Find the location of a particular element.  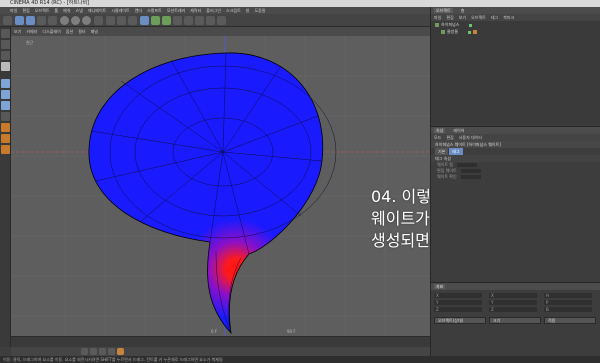

camera-icon is located at coordinates (210, 20).